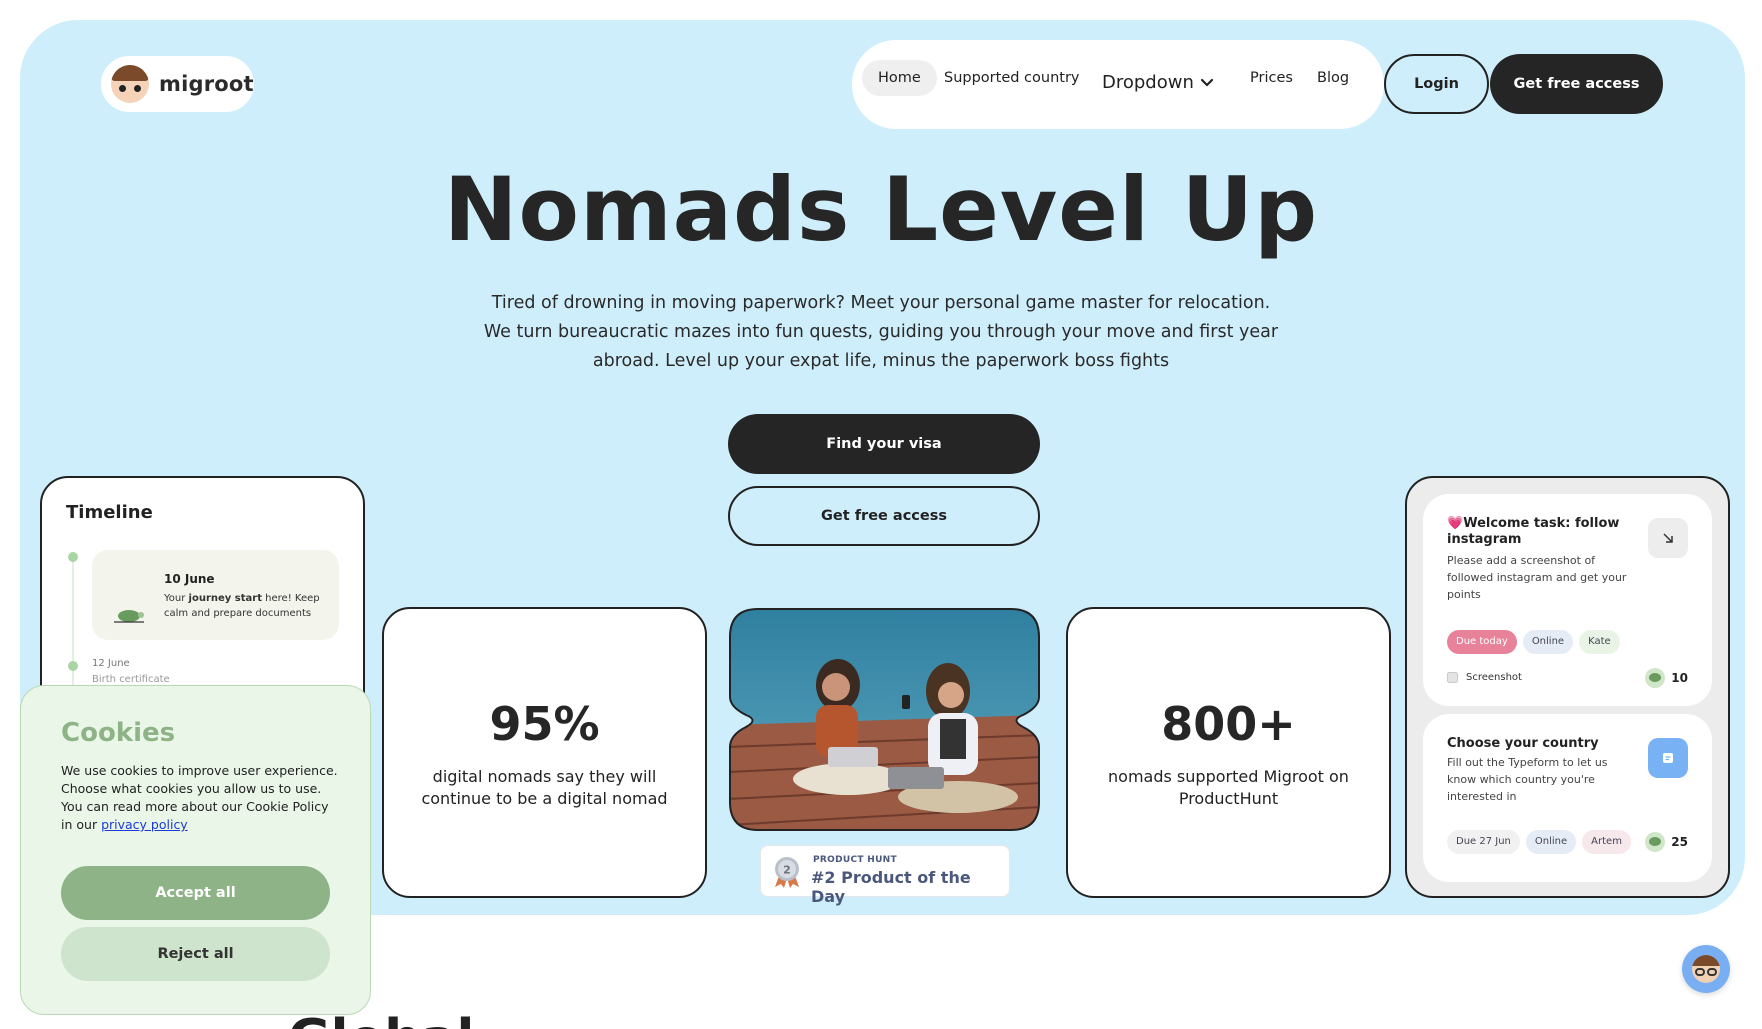 Image resolution: width=1762 pixels, height=1029 pixels. What do you see at coordinates (855, 860) in the screenshot?
I see `product-hunt-label: PRODUCT HUNT` at bounding box center [855, 860].